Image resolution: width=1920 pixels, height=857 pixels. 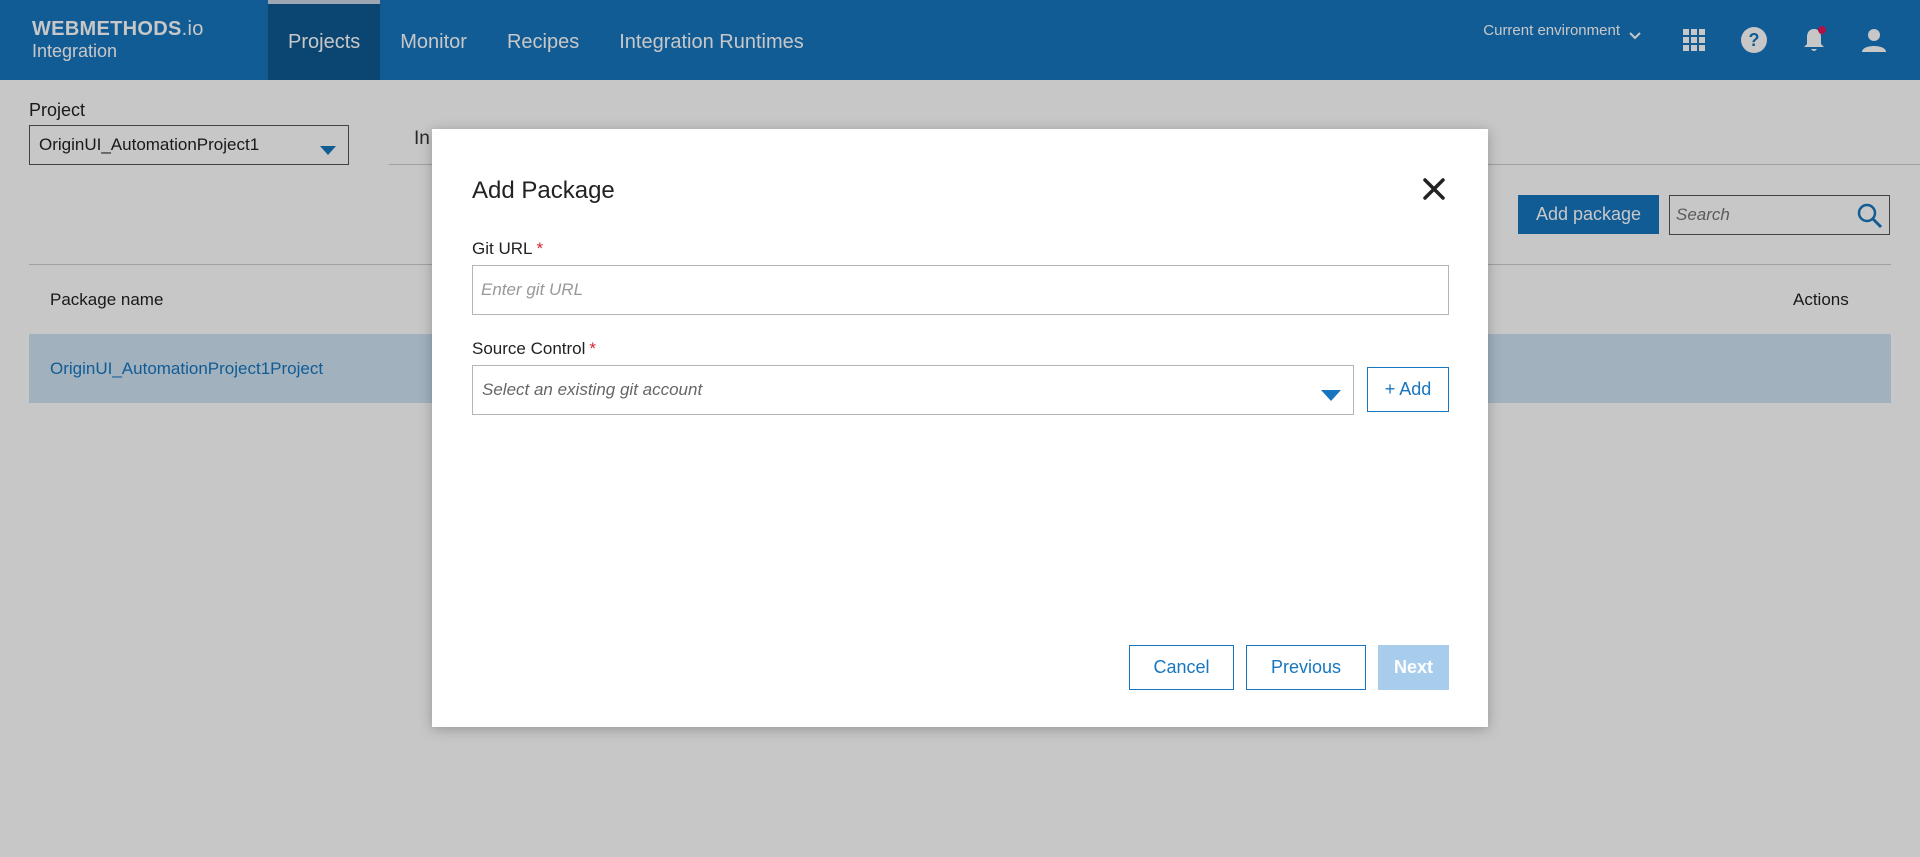 I want to click on close-icon, so click(x=1434, y=189).